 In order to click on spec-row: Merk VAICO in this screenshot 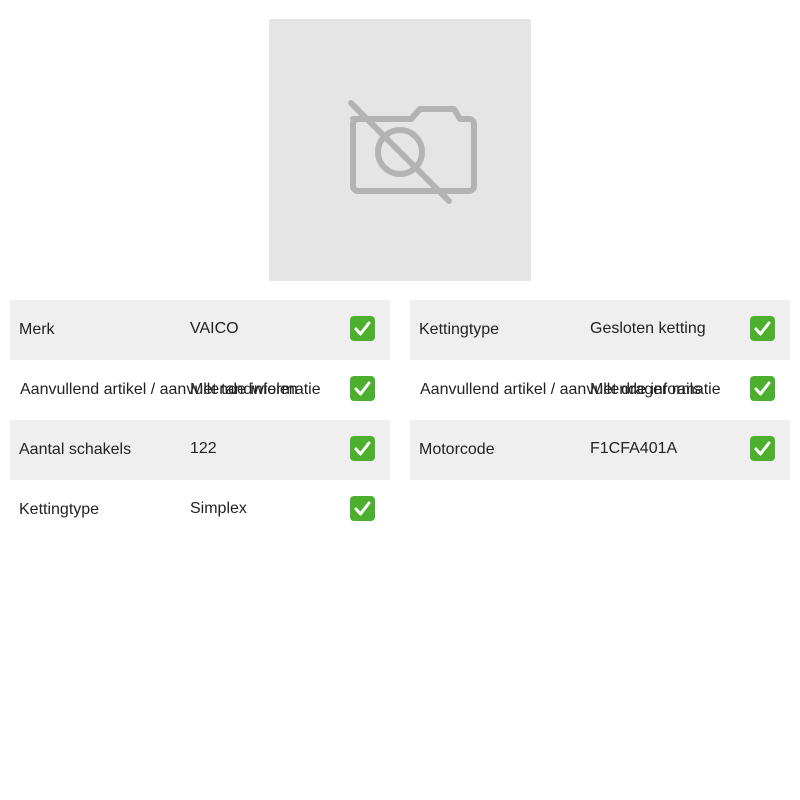, I will do `click(200, 330)`.